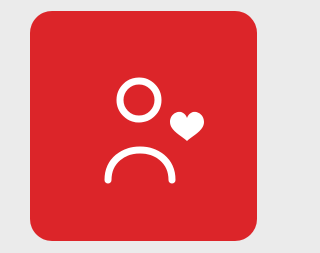 Image resolution: width=320 pixels, height=253 pixels. What do you see at coordinates (187, 126) in the screenshot?
I see `heart-shape` at bounding box center [187, 126].